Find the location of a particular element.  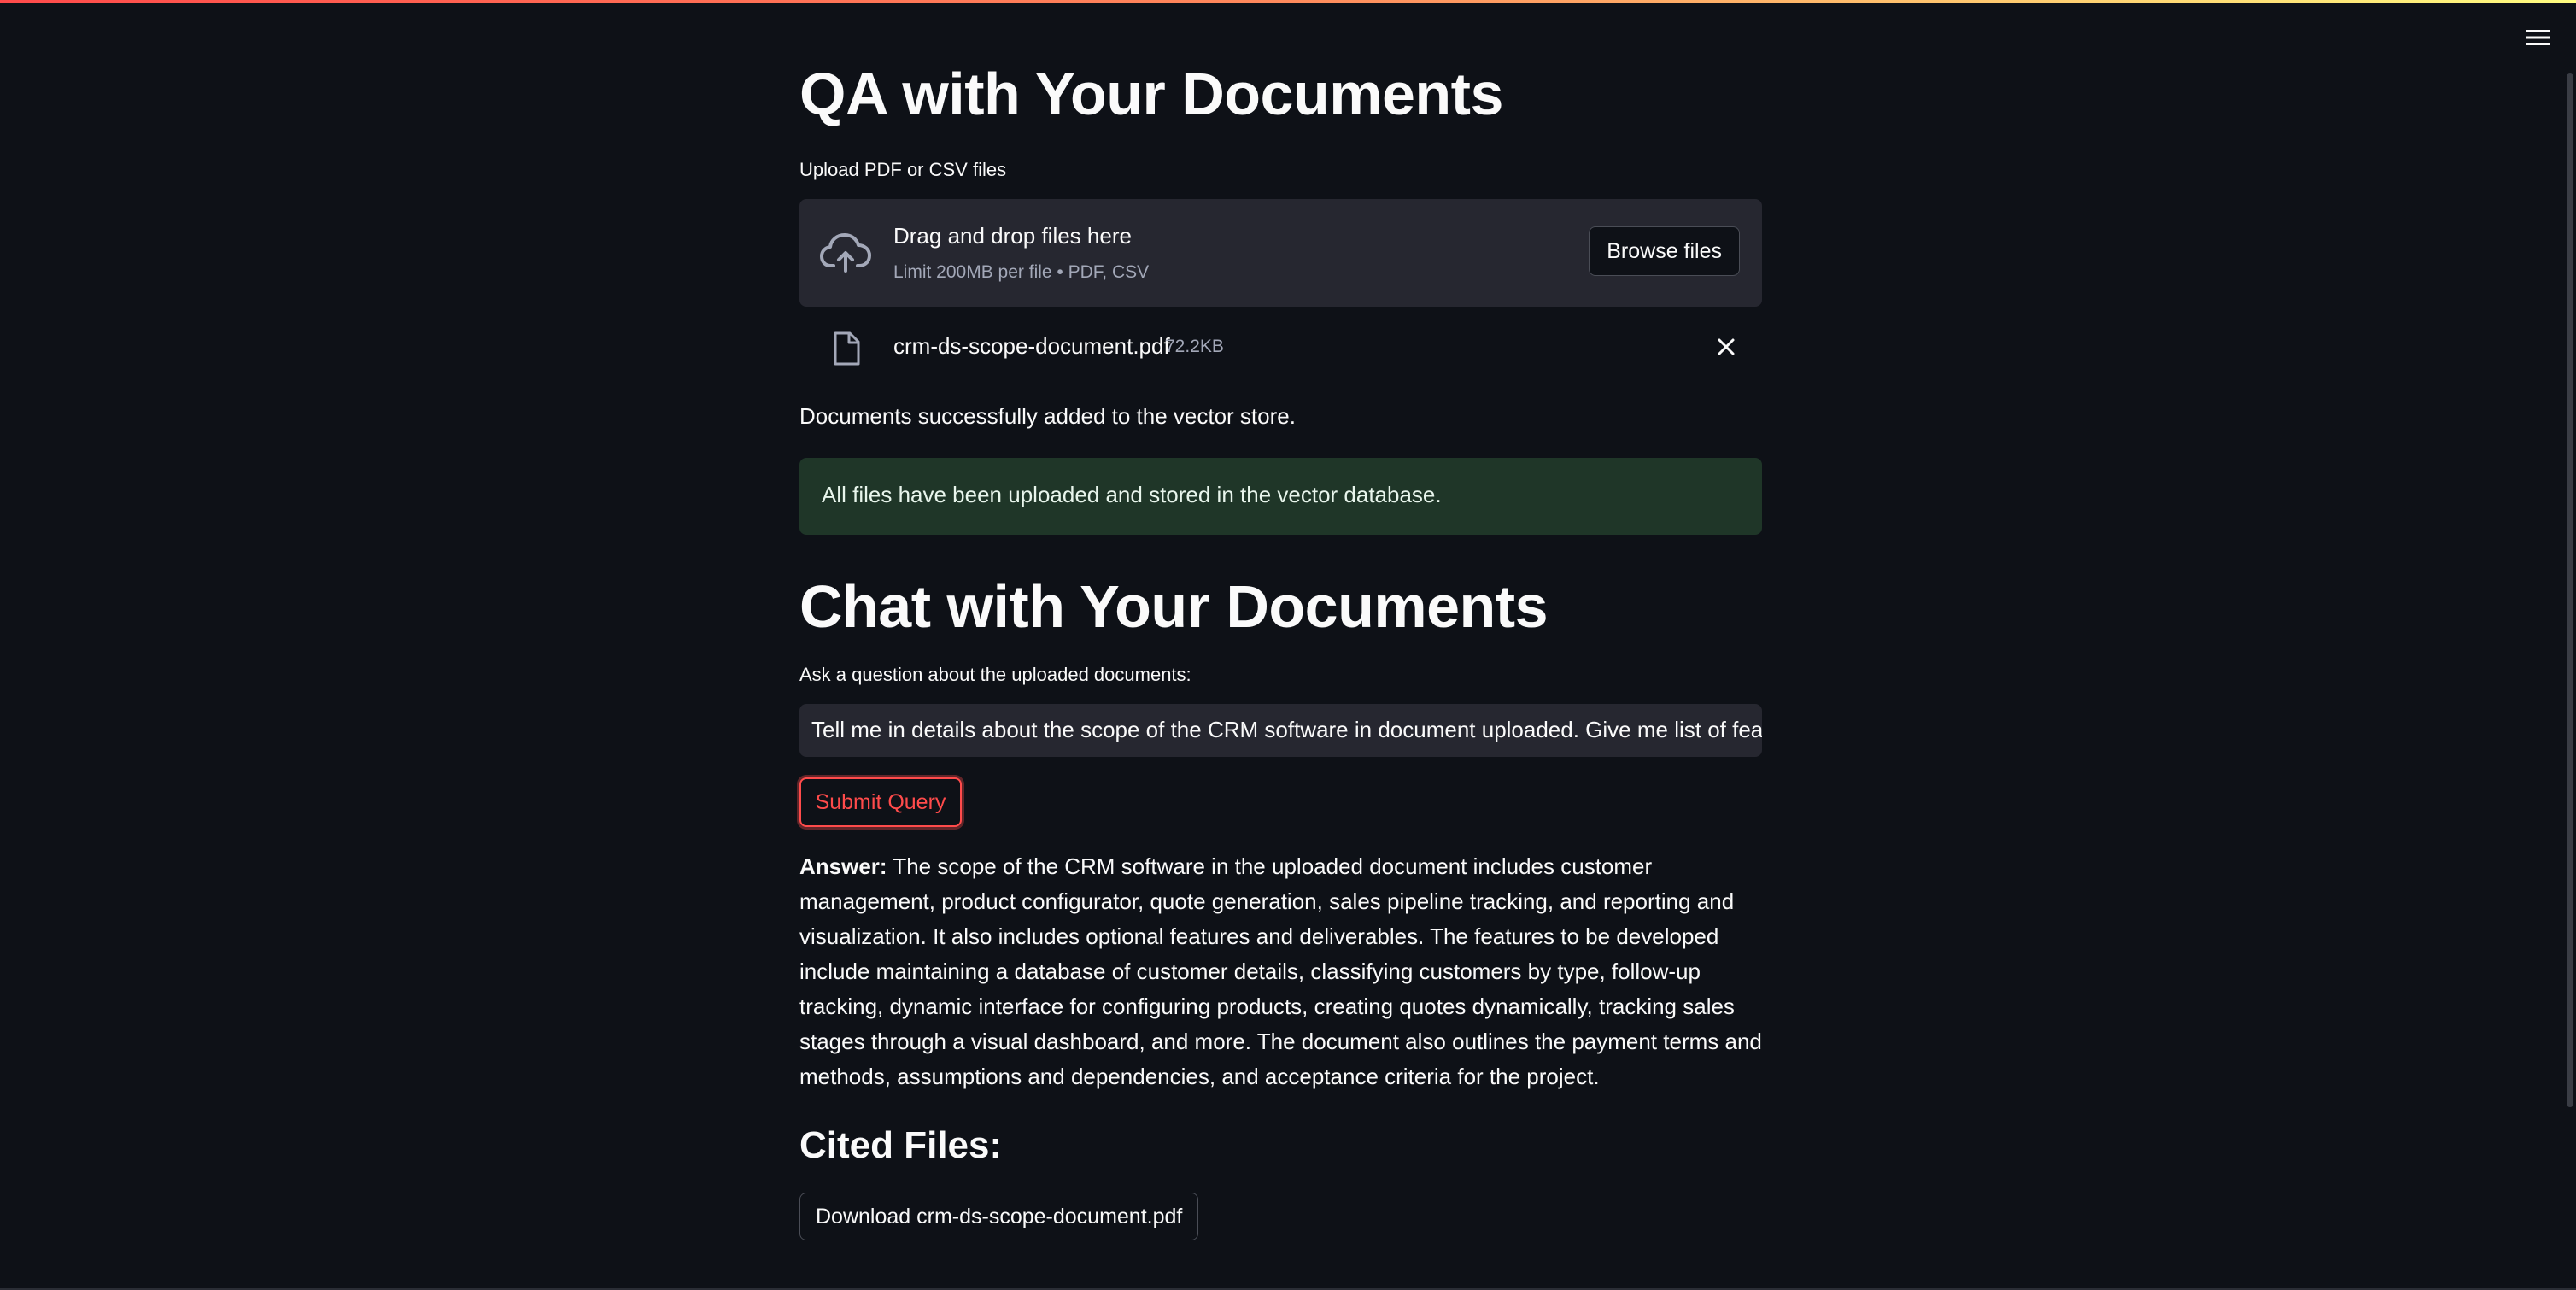

cloud-upload-icon is located at coordinates (845, 253).